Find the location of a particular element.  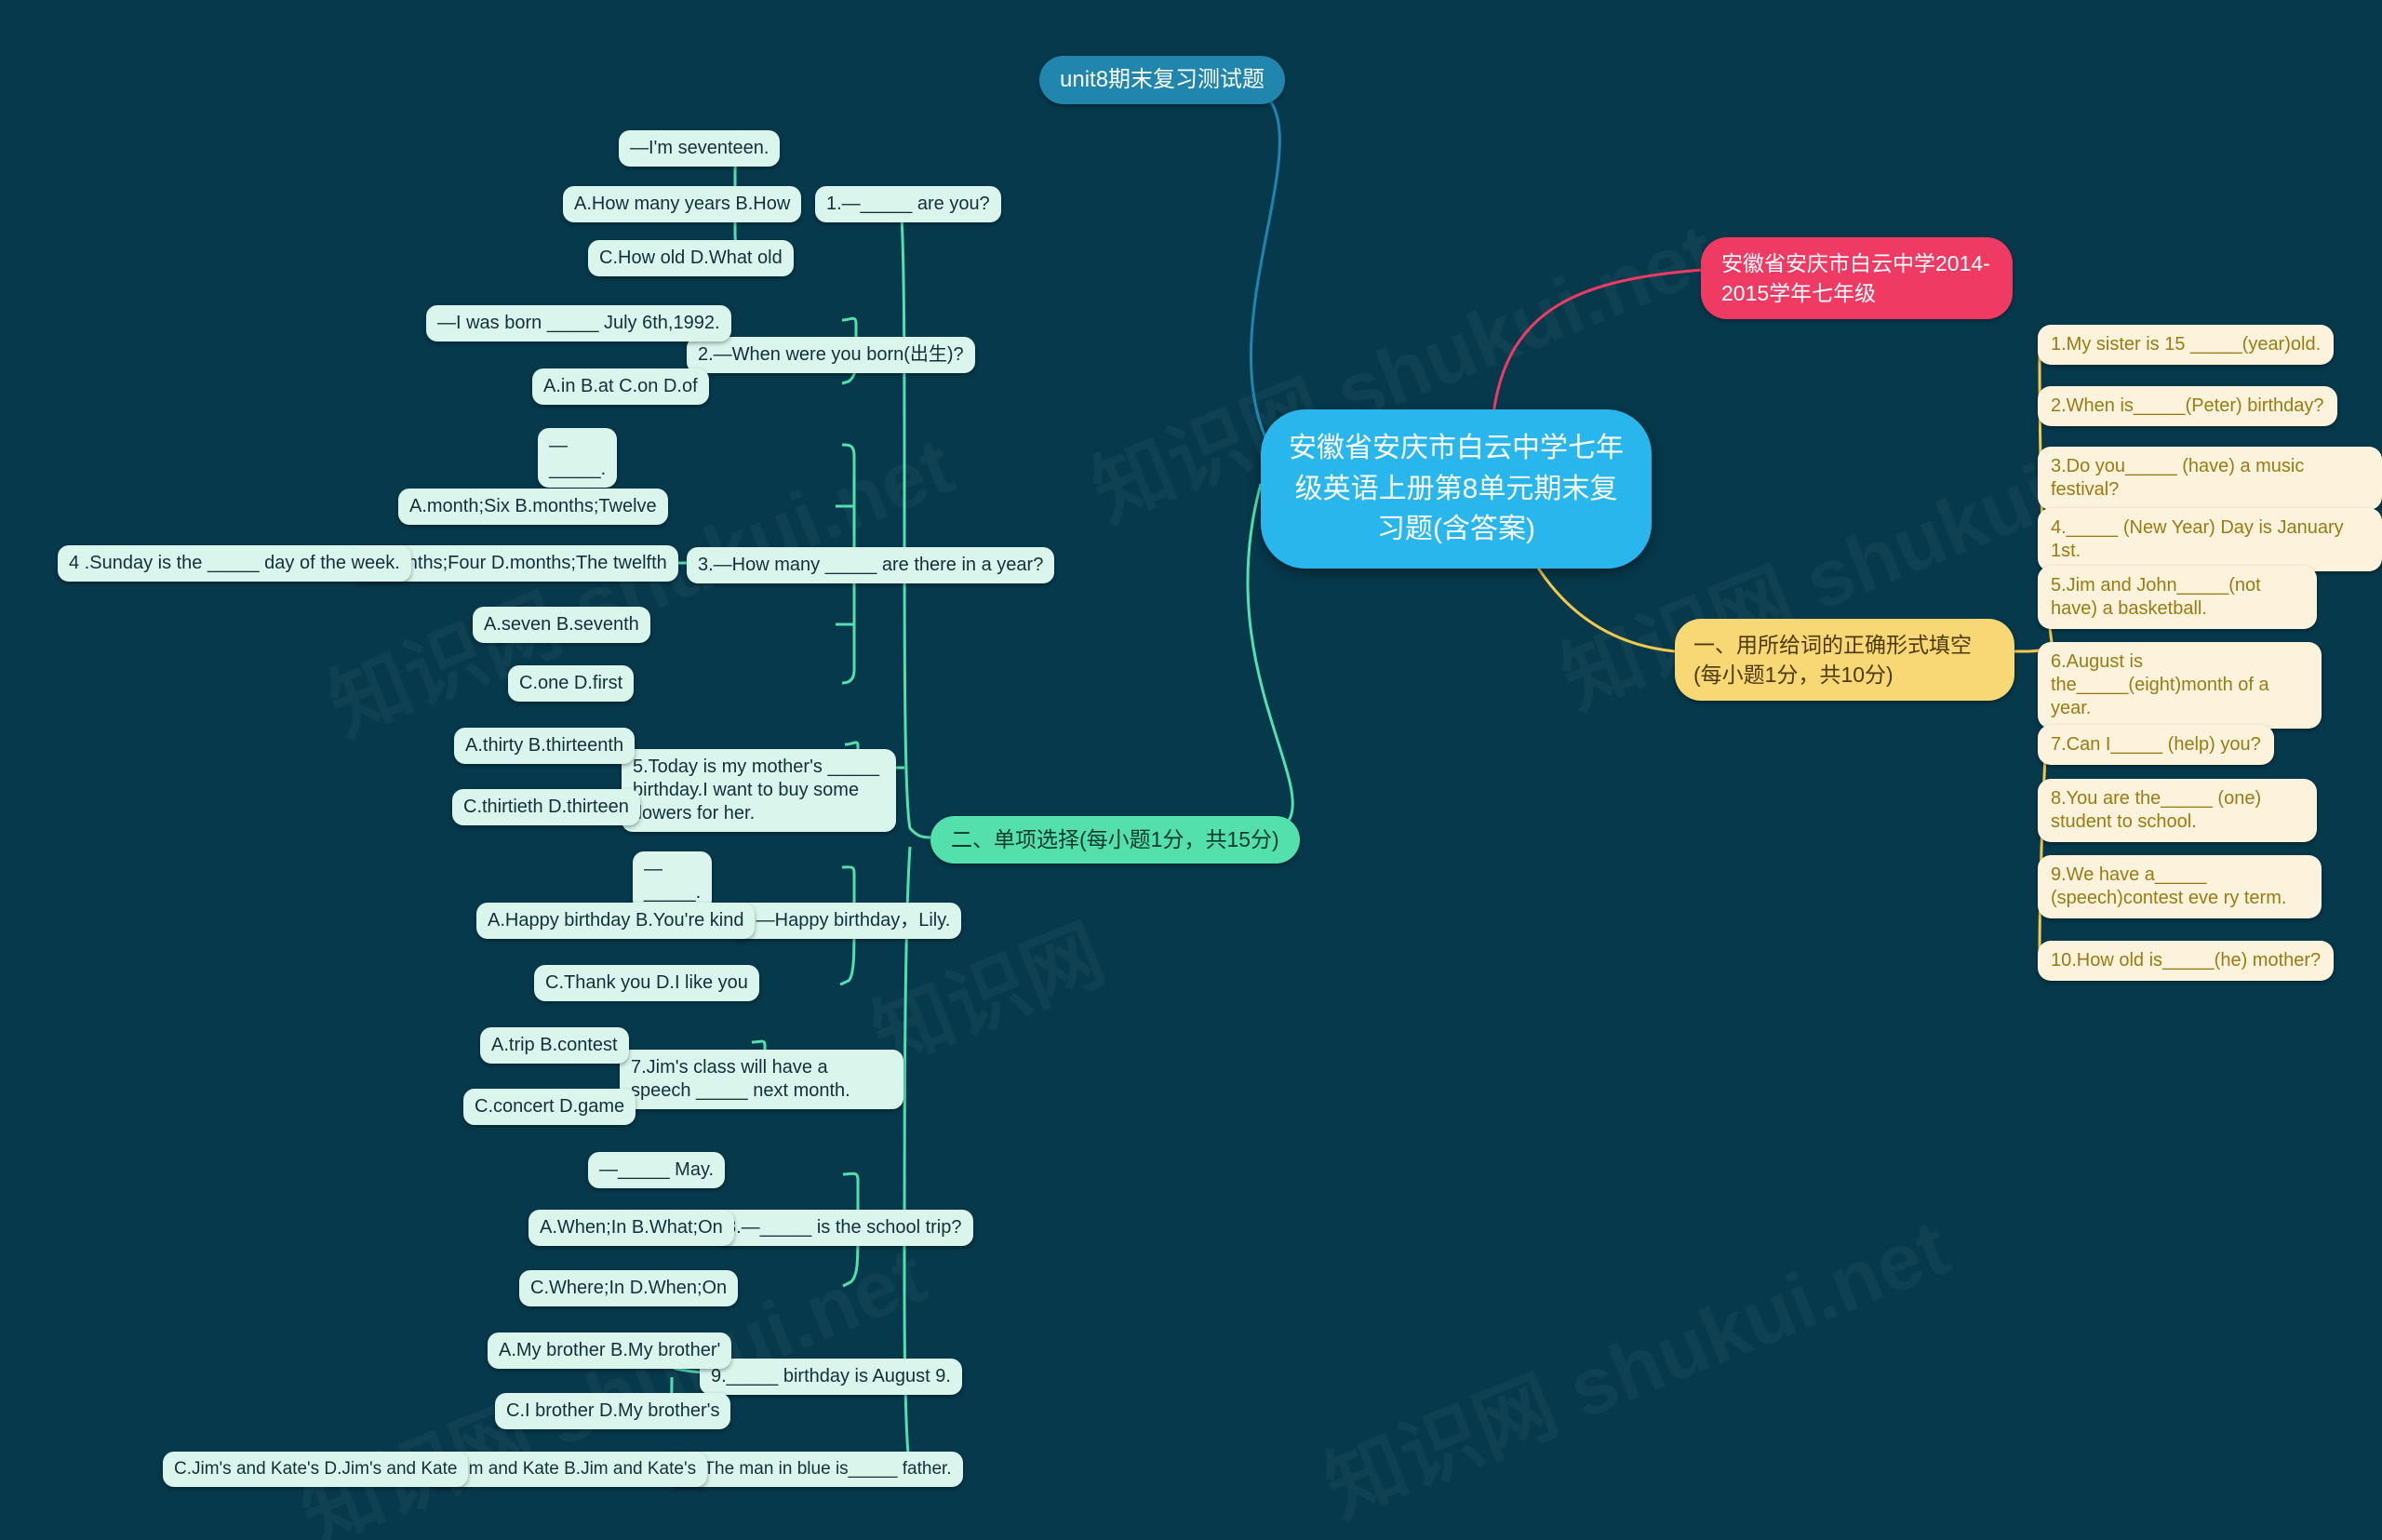

mc-option-text: A.trip B.contest is located at coordinates (554, 1045).